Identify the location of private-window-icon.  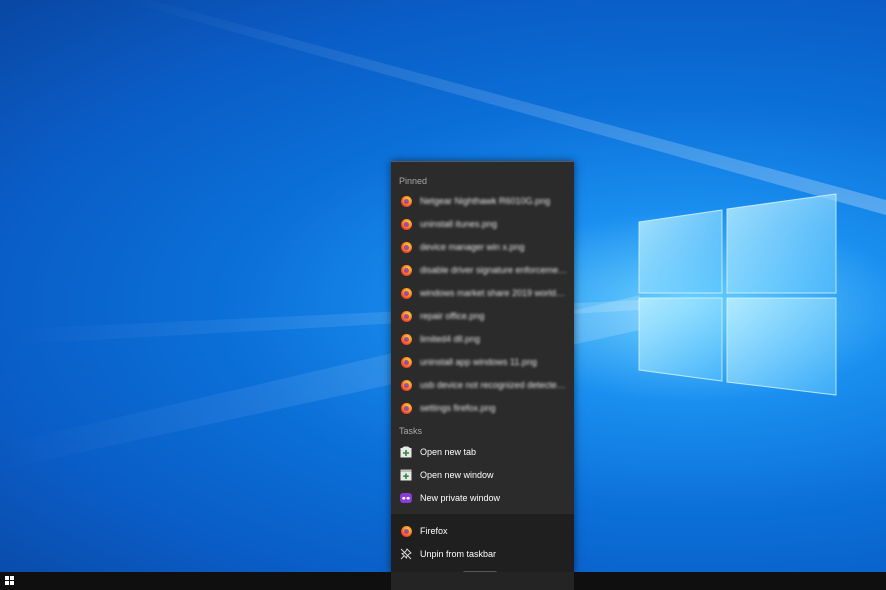
(406, 498).